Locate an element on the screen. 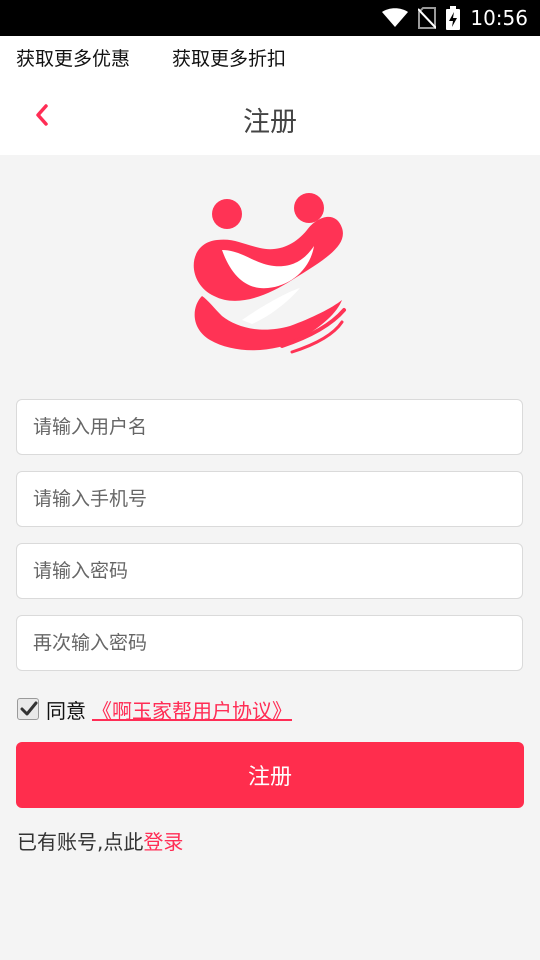 The width and height of the screenshot is (540, 960). app-logo is located at coordinates (269, 273).